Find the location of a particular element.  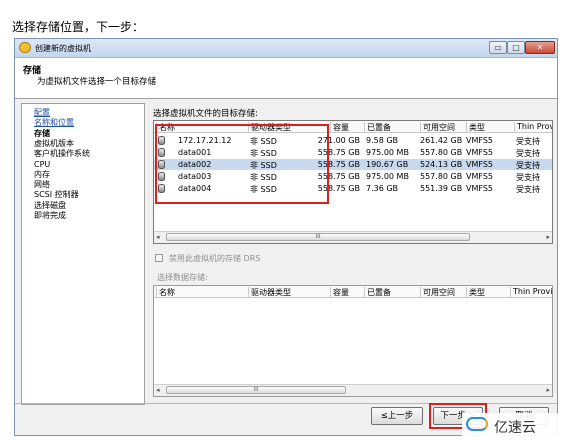

nav-step-5: CPU is located at coordinates (42, 164).